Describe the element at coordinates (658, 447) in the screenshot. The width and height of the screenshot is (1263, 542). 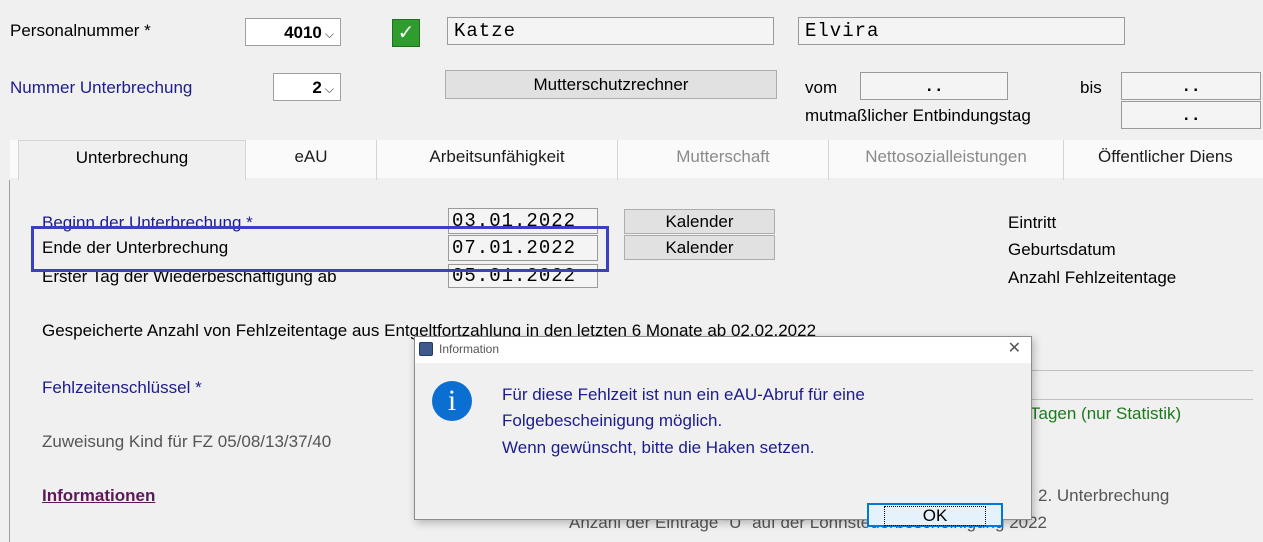
I see `dialog-message-line3: Wenn gewünscht, bitte die Haken setzen.` at that location.